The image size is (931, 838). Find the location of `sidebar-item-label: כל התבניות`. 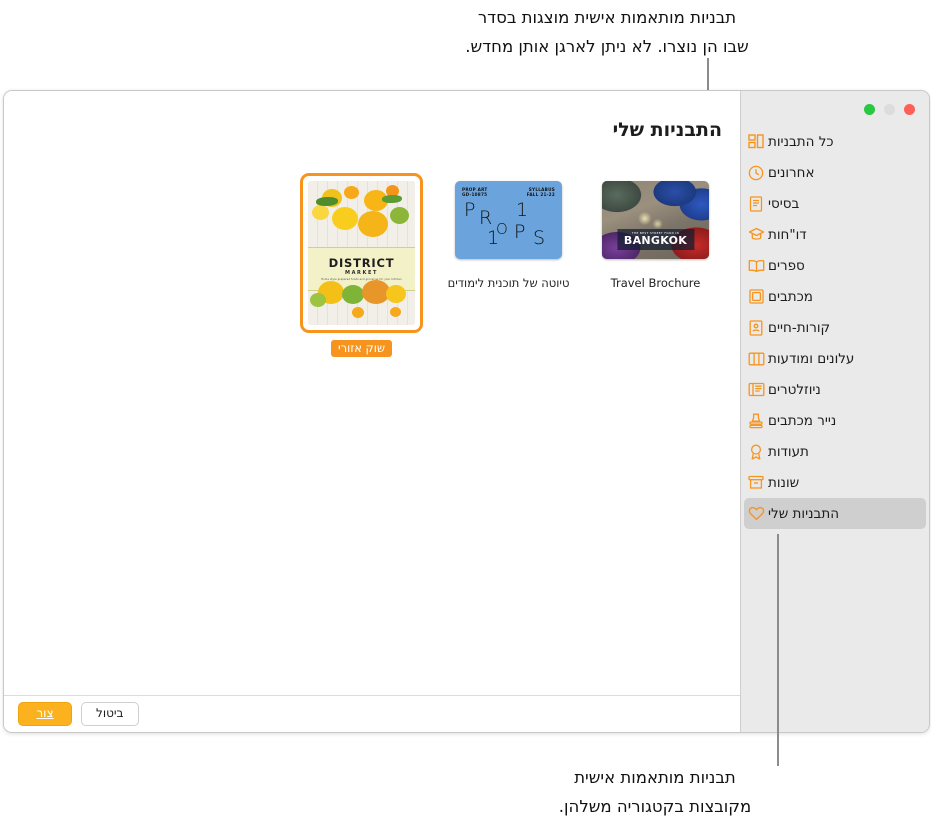

sidebar-item-label: כל התבניות is located at coordinates (801, 141).